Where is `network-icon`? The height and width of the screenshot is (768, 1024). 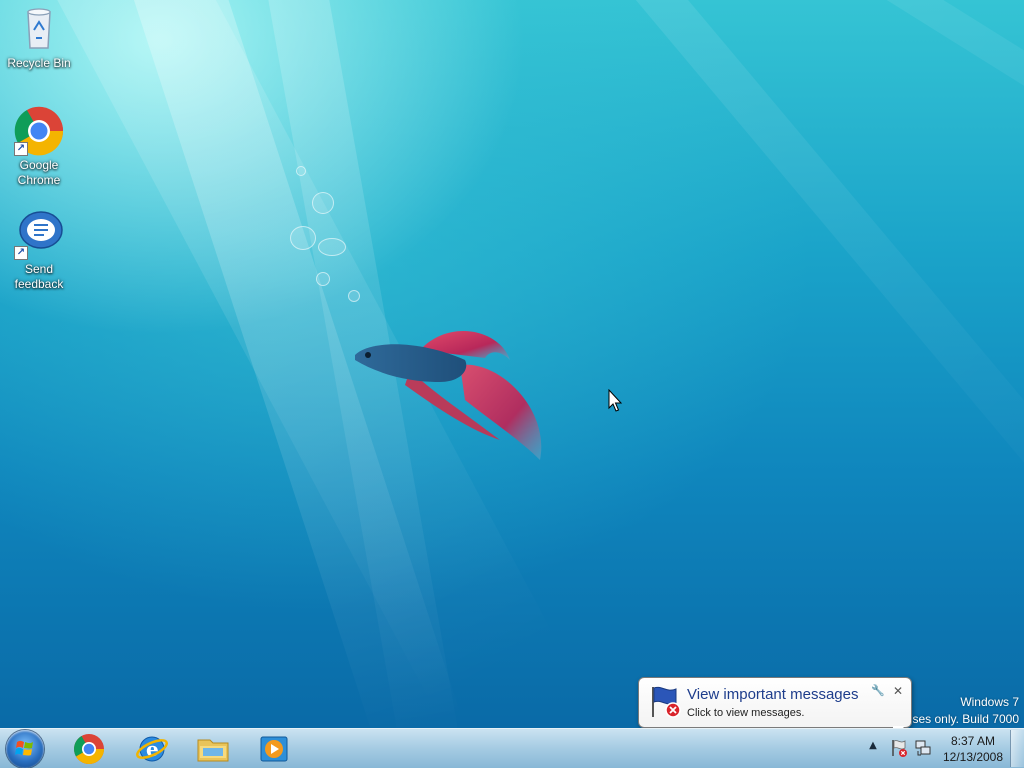 network-icon is located at coordinates (923, 748).